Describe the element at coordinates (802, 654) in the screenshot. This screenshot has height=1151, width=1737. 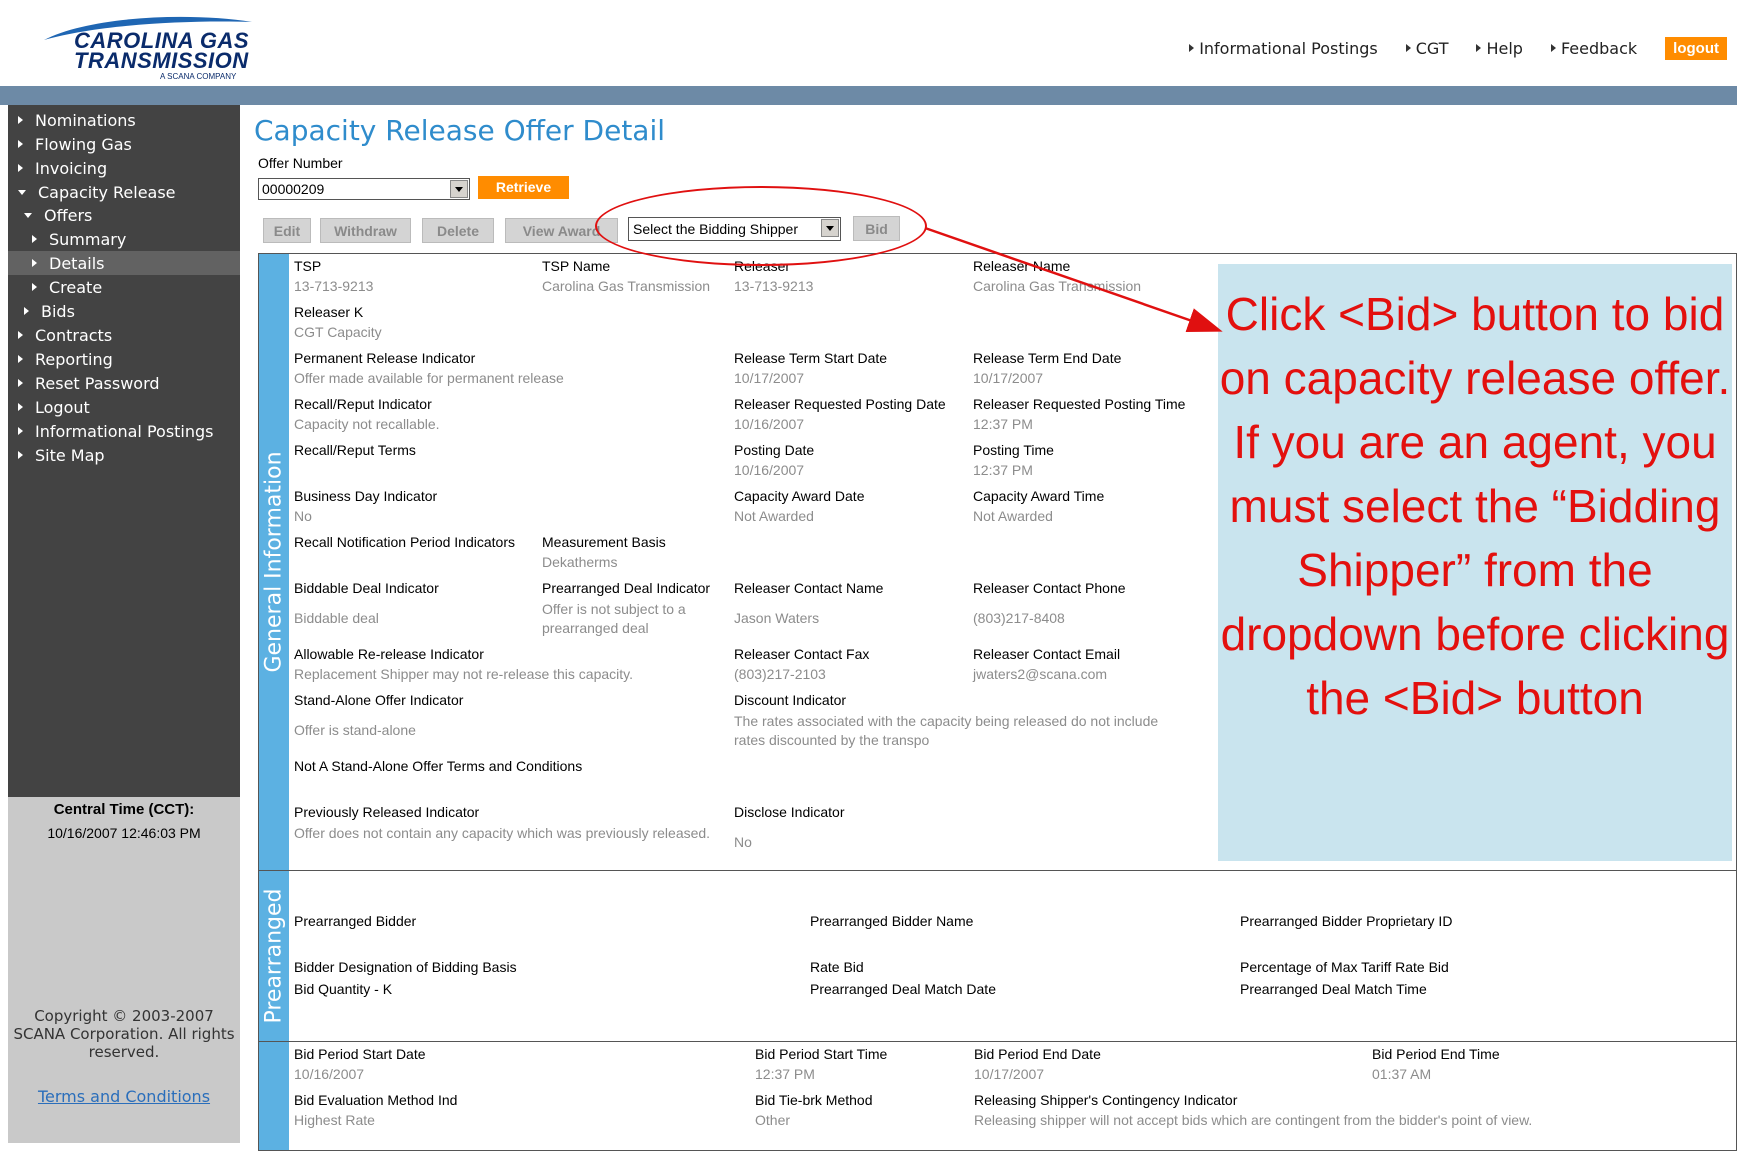
I see `releaser-contact-fax-label: Releaser Contact Fax` at that location.